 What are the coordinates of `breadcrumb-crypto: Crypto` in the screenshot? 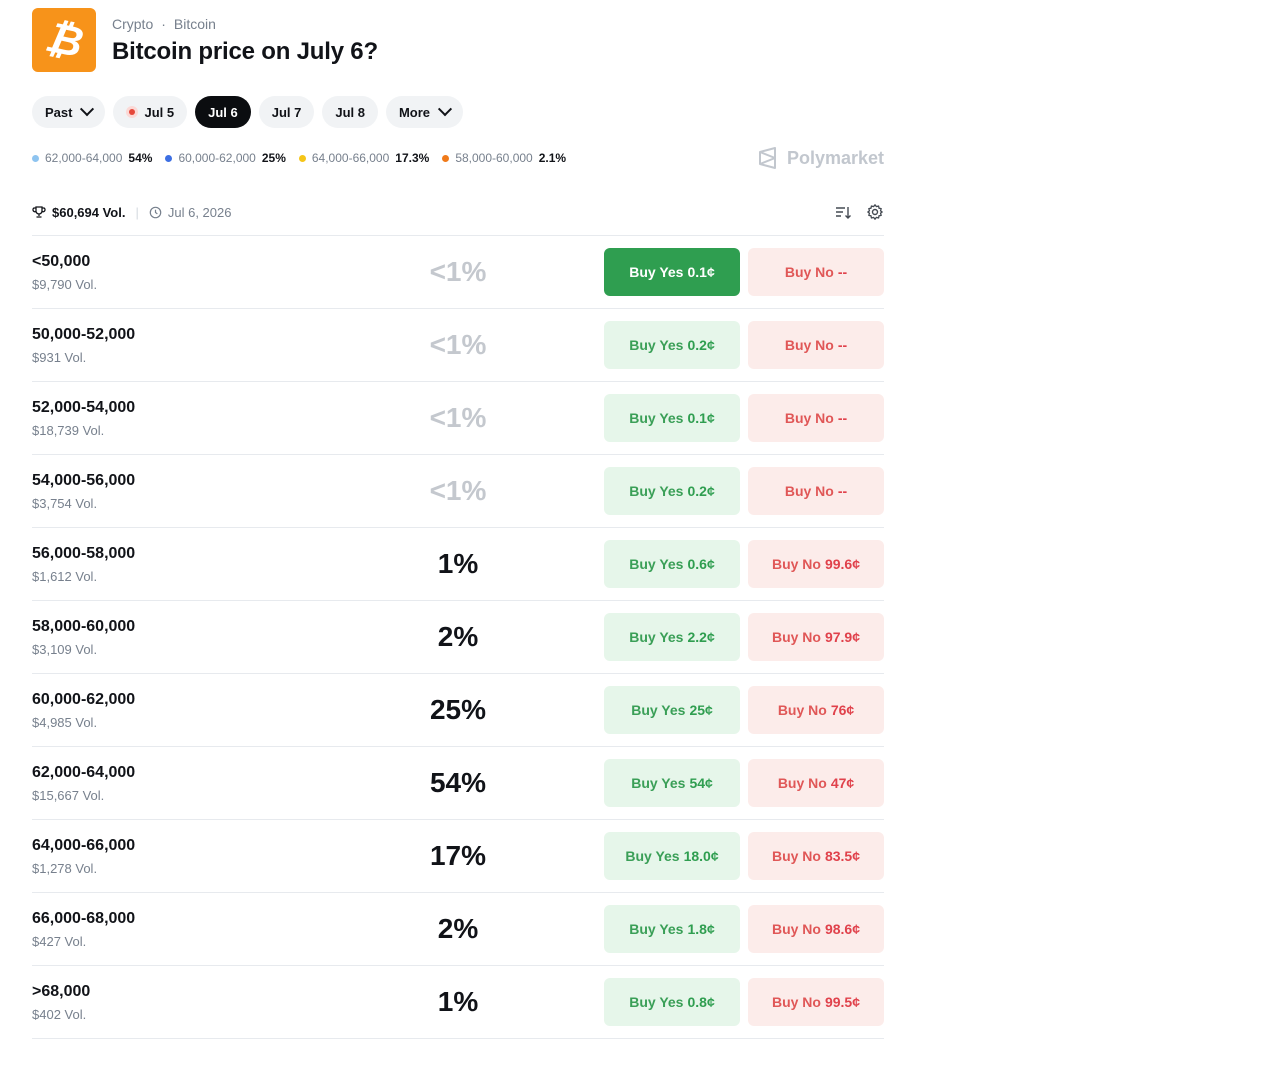 It's located at (132, 24).